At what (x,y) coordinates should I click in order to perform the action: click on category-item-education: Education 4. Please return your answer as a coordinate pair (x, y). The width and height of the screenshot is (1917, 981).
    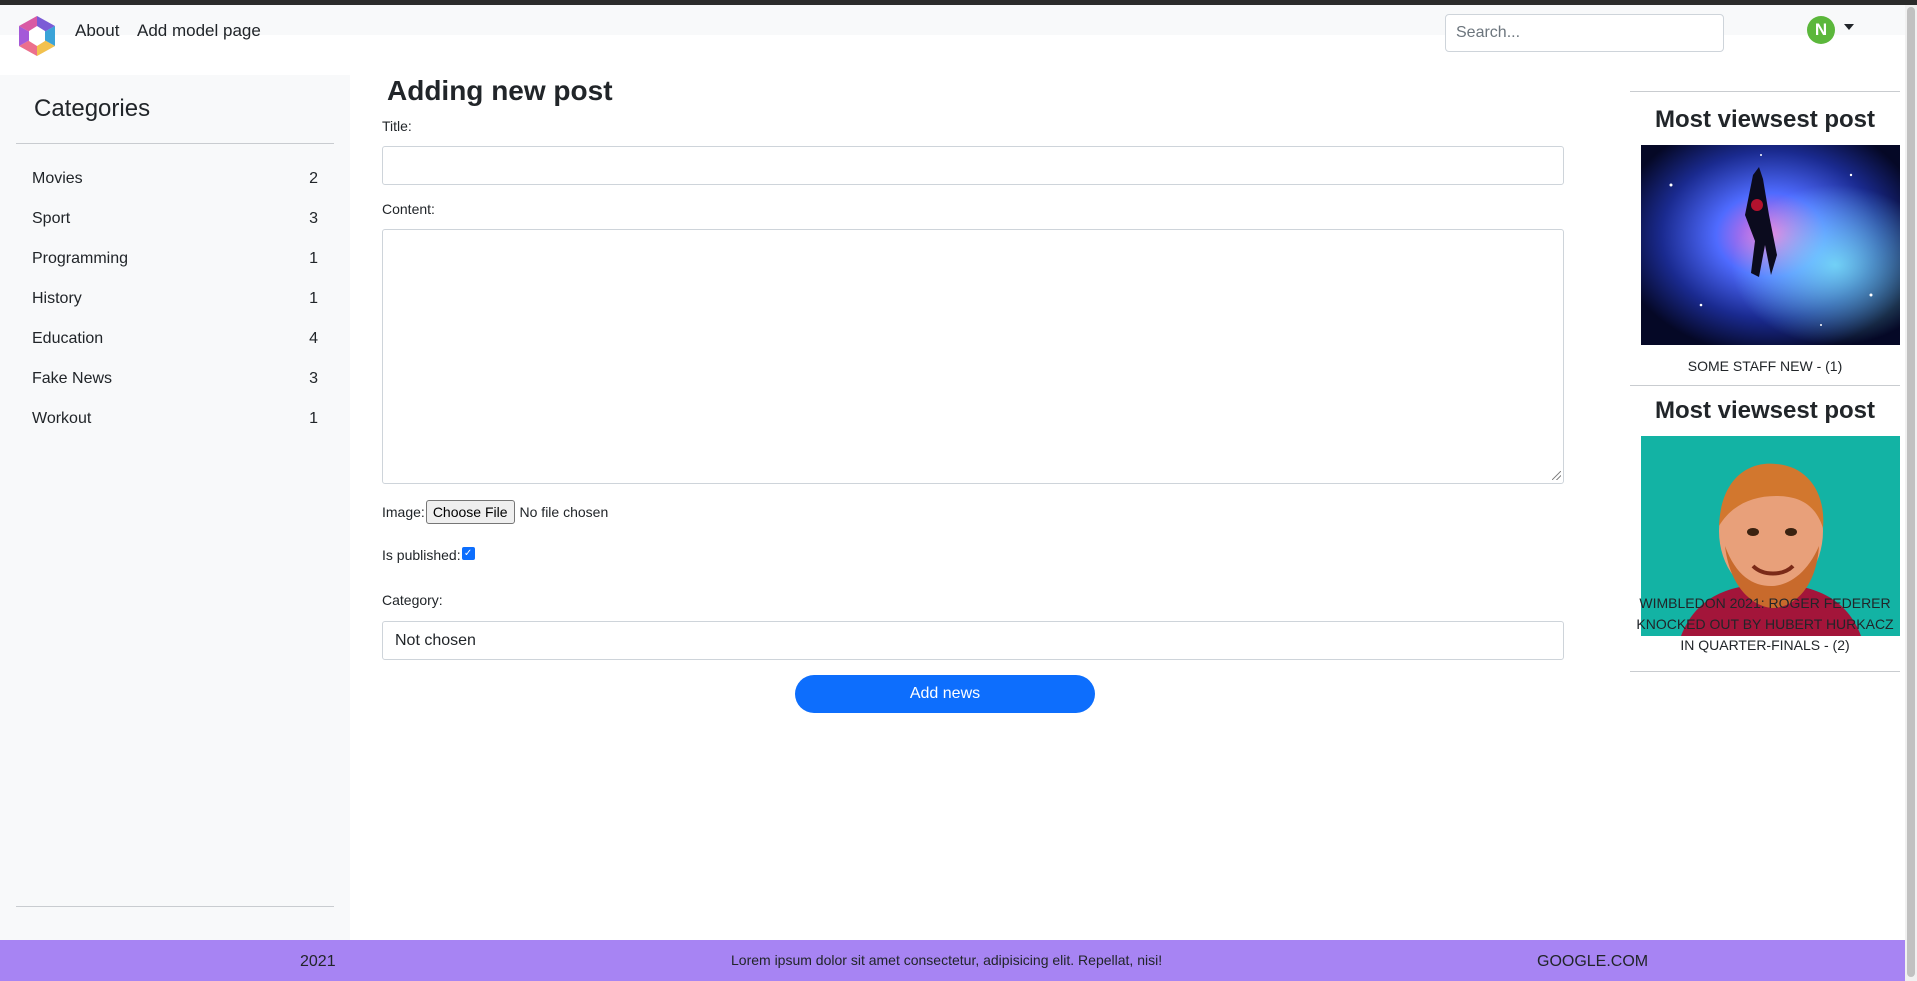
    Looking at the image, I should click on (175, 339).